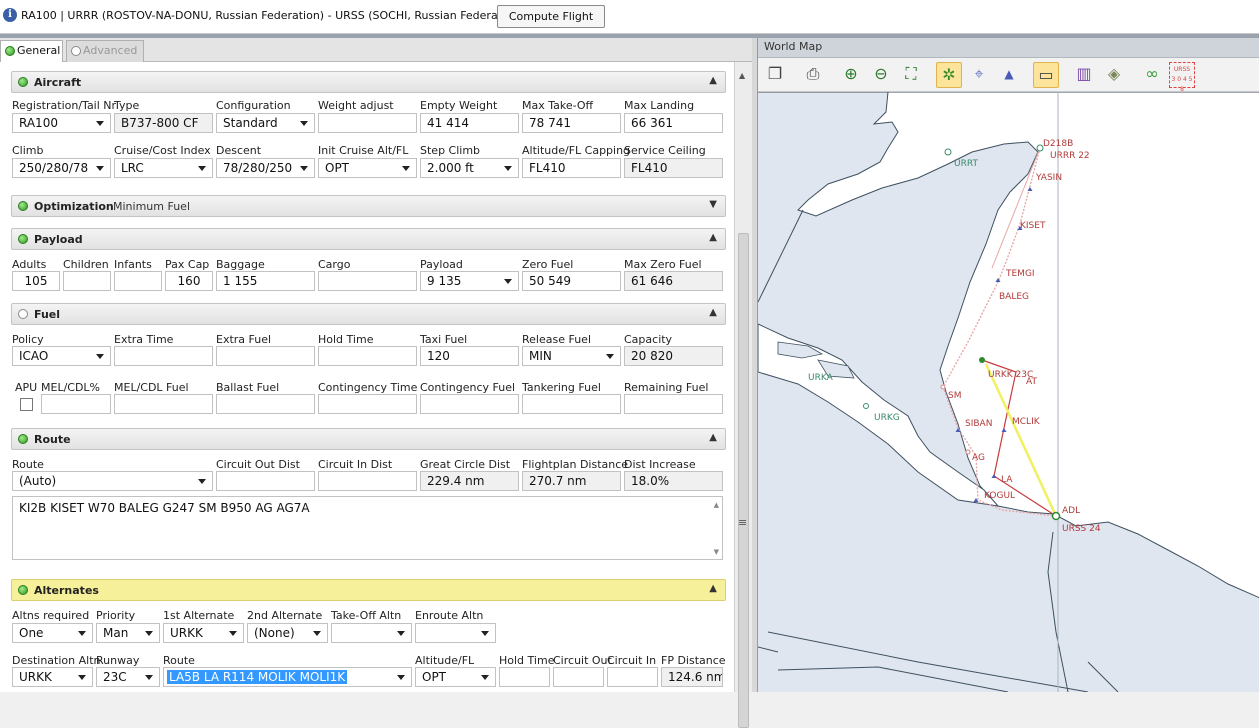 The height and width of the screenshot is (728, 1259). Describe the element at coordinates (571, 123) in the screenshot. I see `max-takeoff-input: 78 741` at that location.